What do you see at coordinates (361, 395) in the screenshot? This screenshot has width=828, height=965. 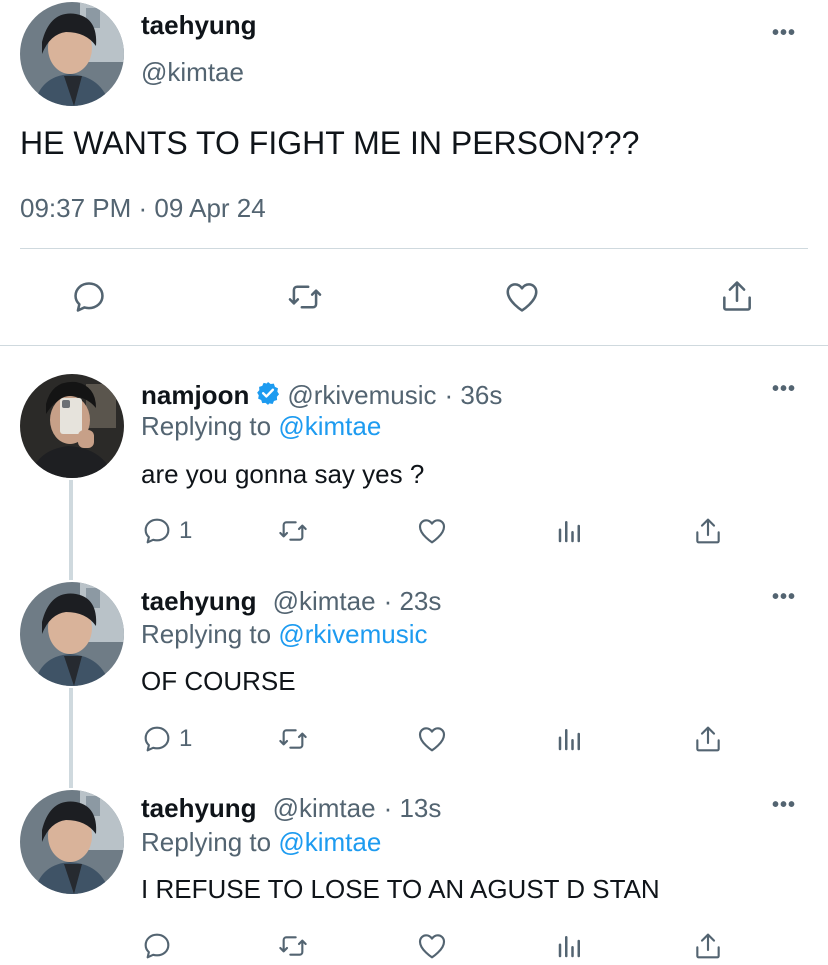 I see `handle: @rkivemusic` at bounding box center [361, 395].